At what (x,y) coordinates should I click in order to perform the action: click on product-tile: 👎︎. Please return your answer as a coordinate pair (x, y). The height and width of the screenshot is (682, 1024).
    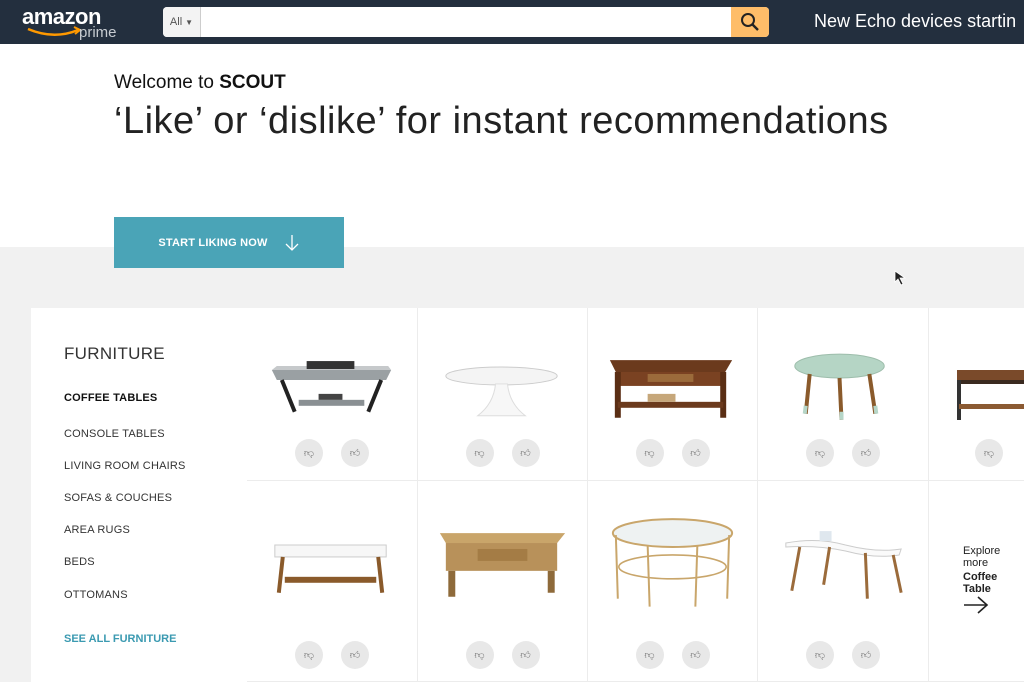
    Looking at the image, I should click on (976, 394).